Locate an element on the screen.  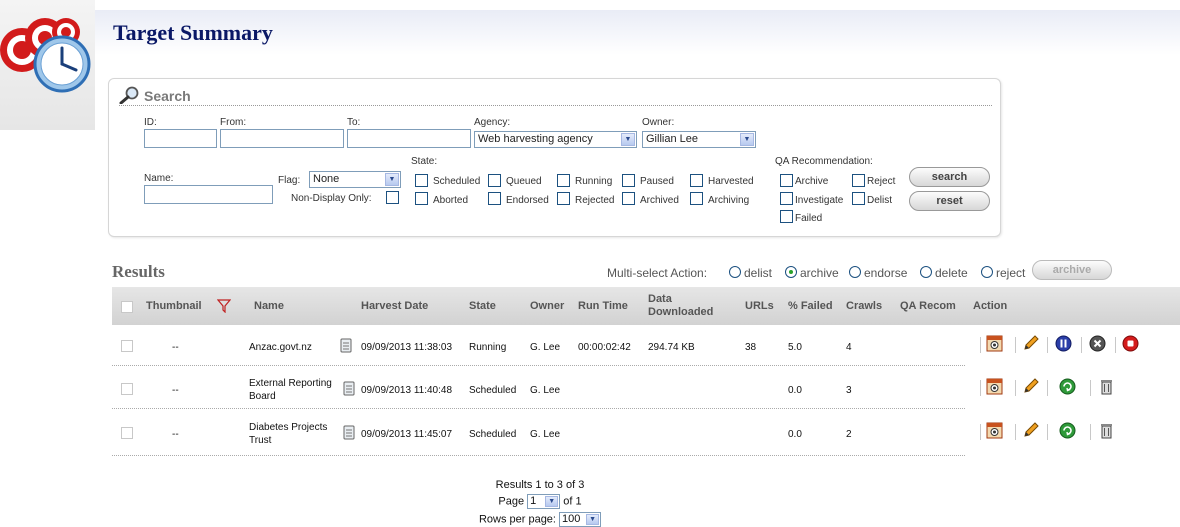
results-summary: Results 1 to 3 of 3 is located at coordinates (540, 485).